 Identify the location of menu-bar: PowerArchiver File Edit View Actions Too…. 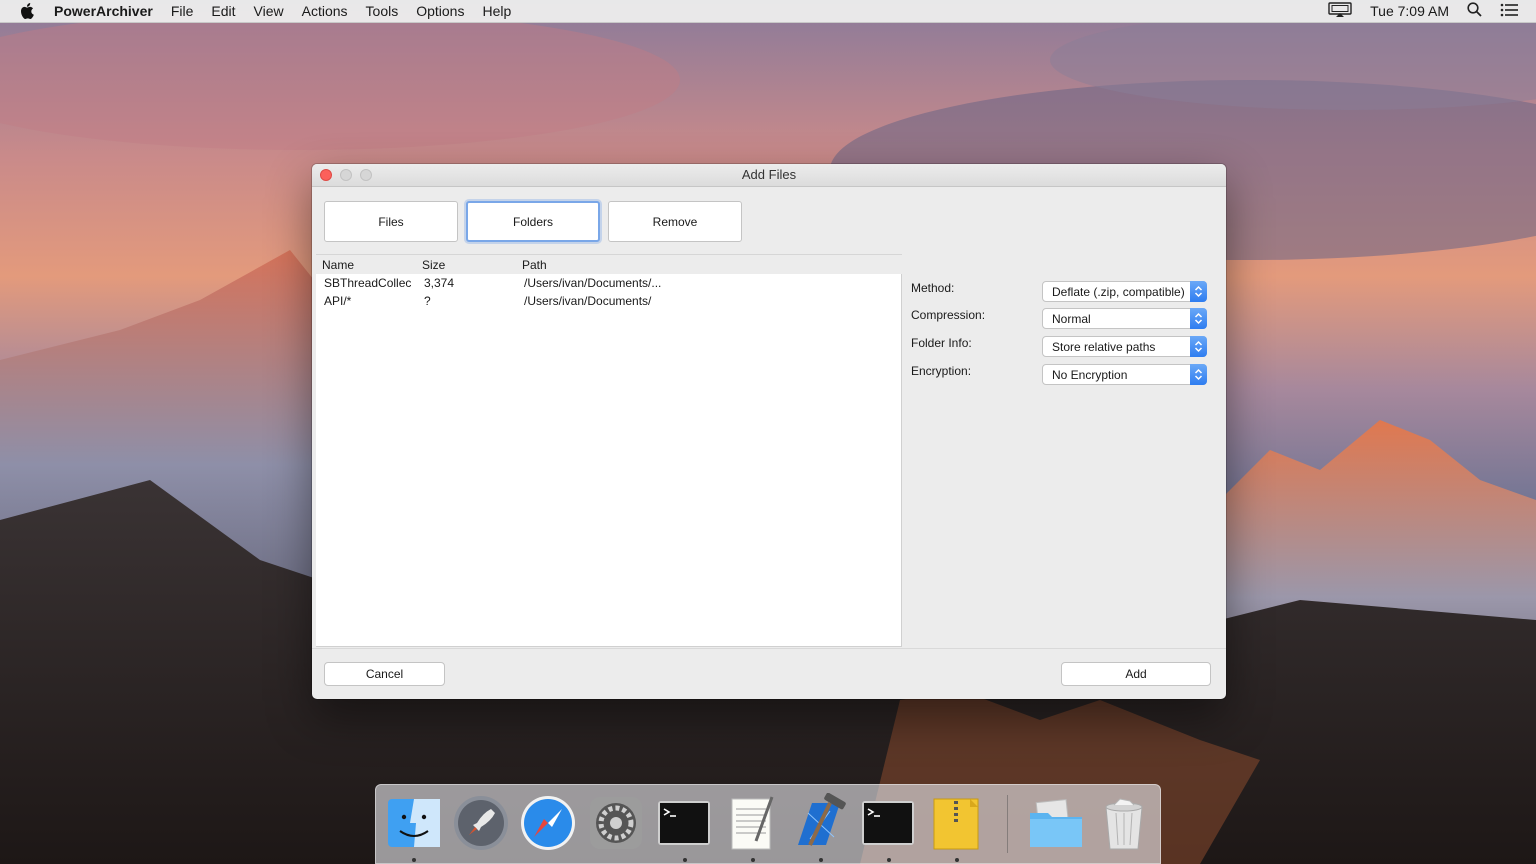
(768, 11).